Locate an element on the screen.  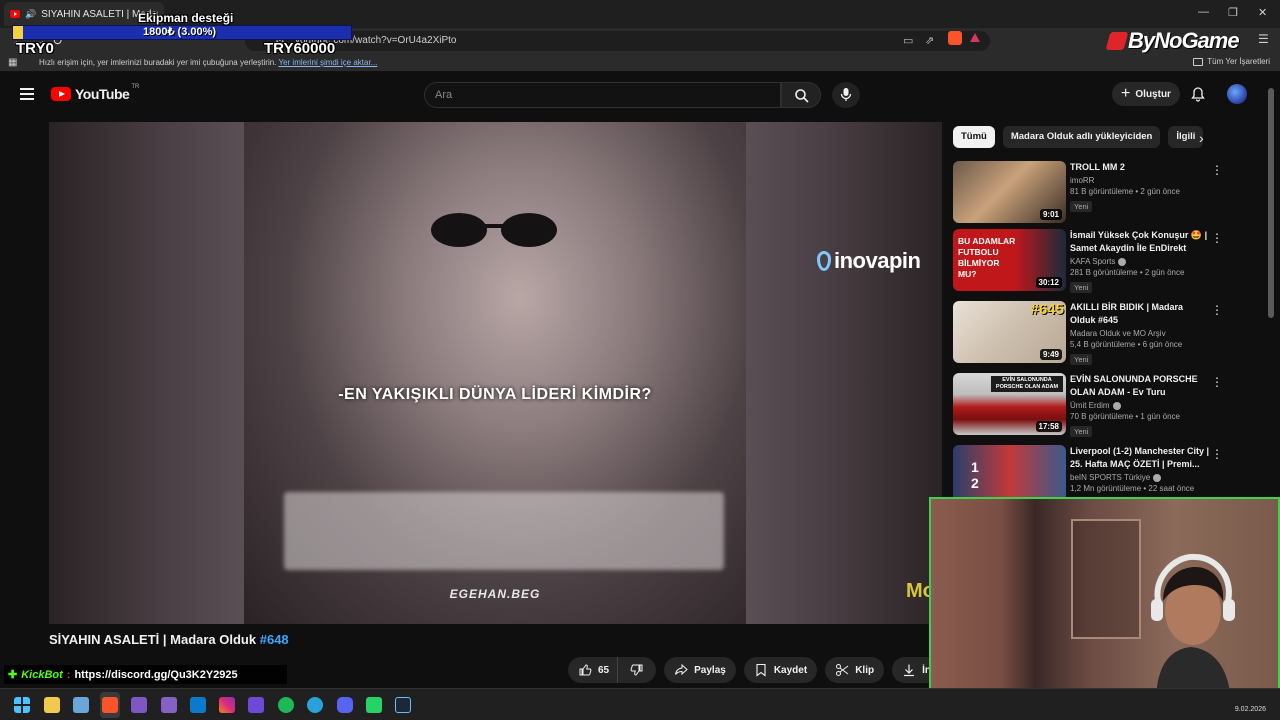
rec-channel-name: imoRR is located at coordinates (1082, 180).